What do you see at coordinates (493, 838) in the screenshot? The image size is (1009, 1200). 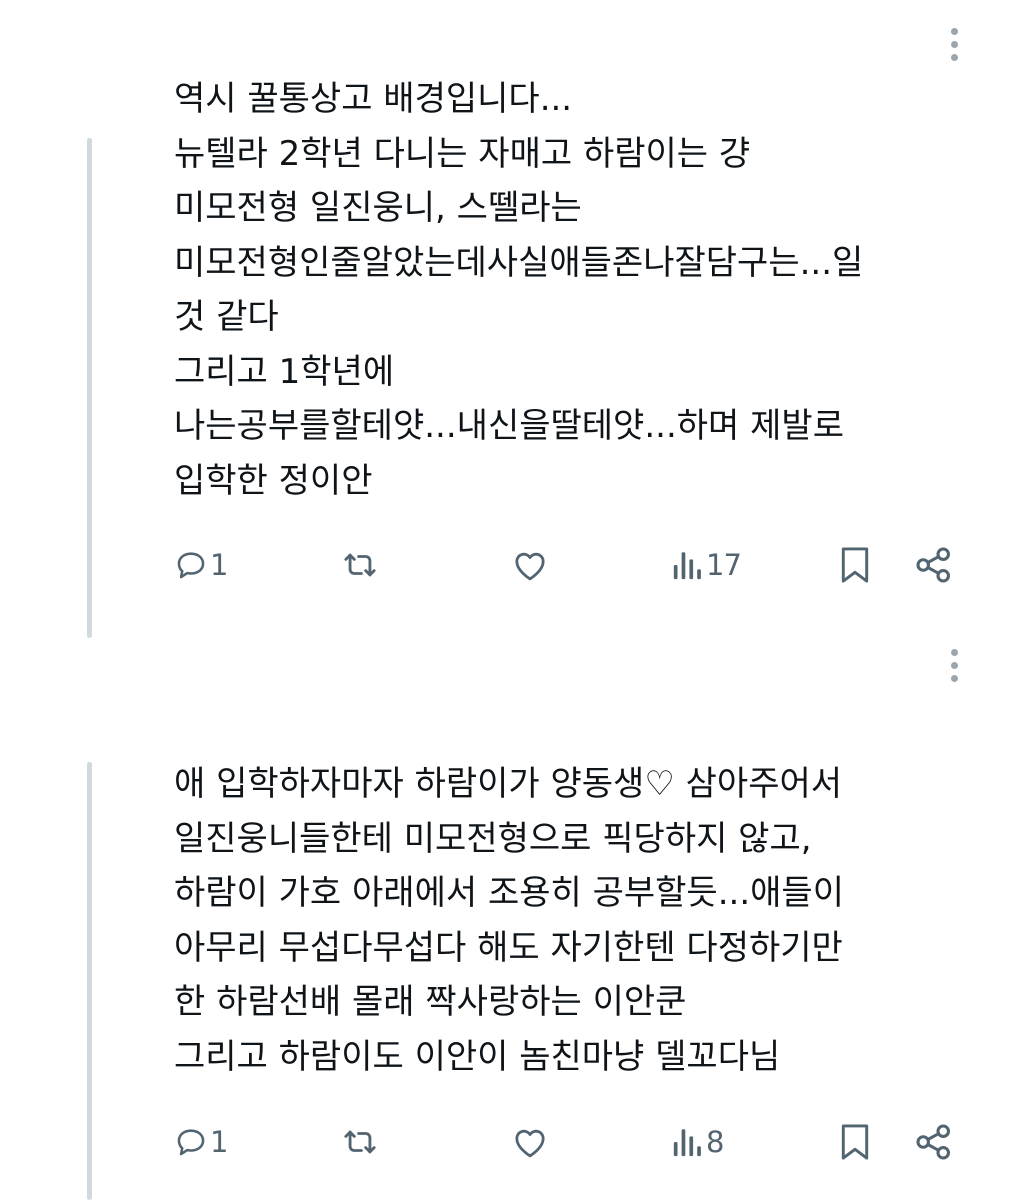 I see `tweet-text-line: 일진웅니들한테 미모전형으로 픽당하지 않고,` at bounding box center [493, 838].